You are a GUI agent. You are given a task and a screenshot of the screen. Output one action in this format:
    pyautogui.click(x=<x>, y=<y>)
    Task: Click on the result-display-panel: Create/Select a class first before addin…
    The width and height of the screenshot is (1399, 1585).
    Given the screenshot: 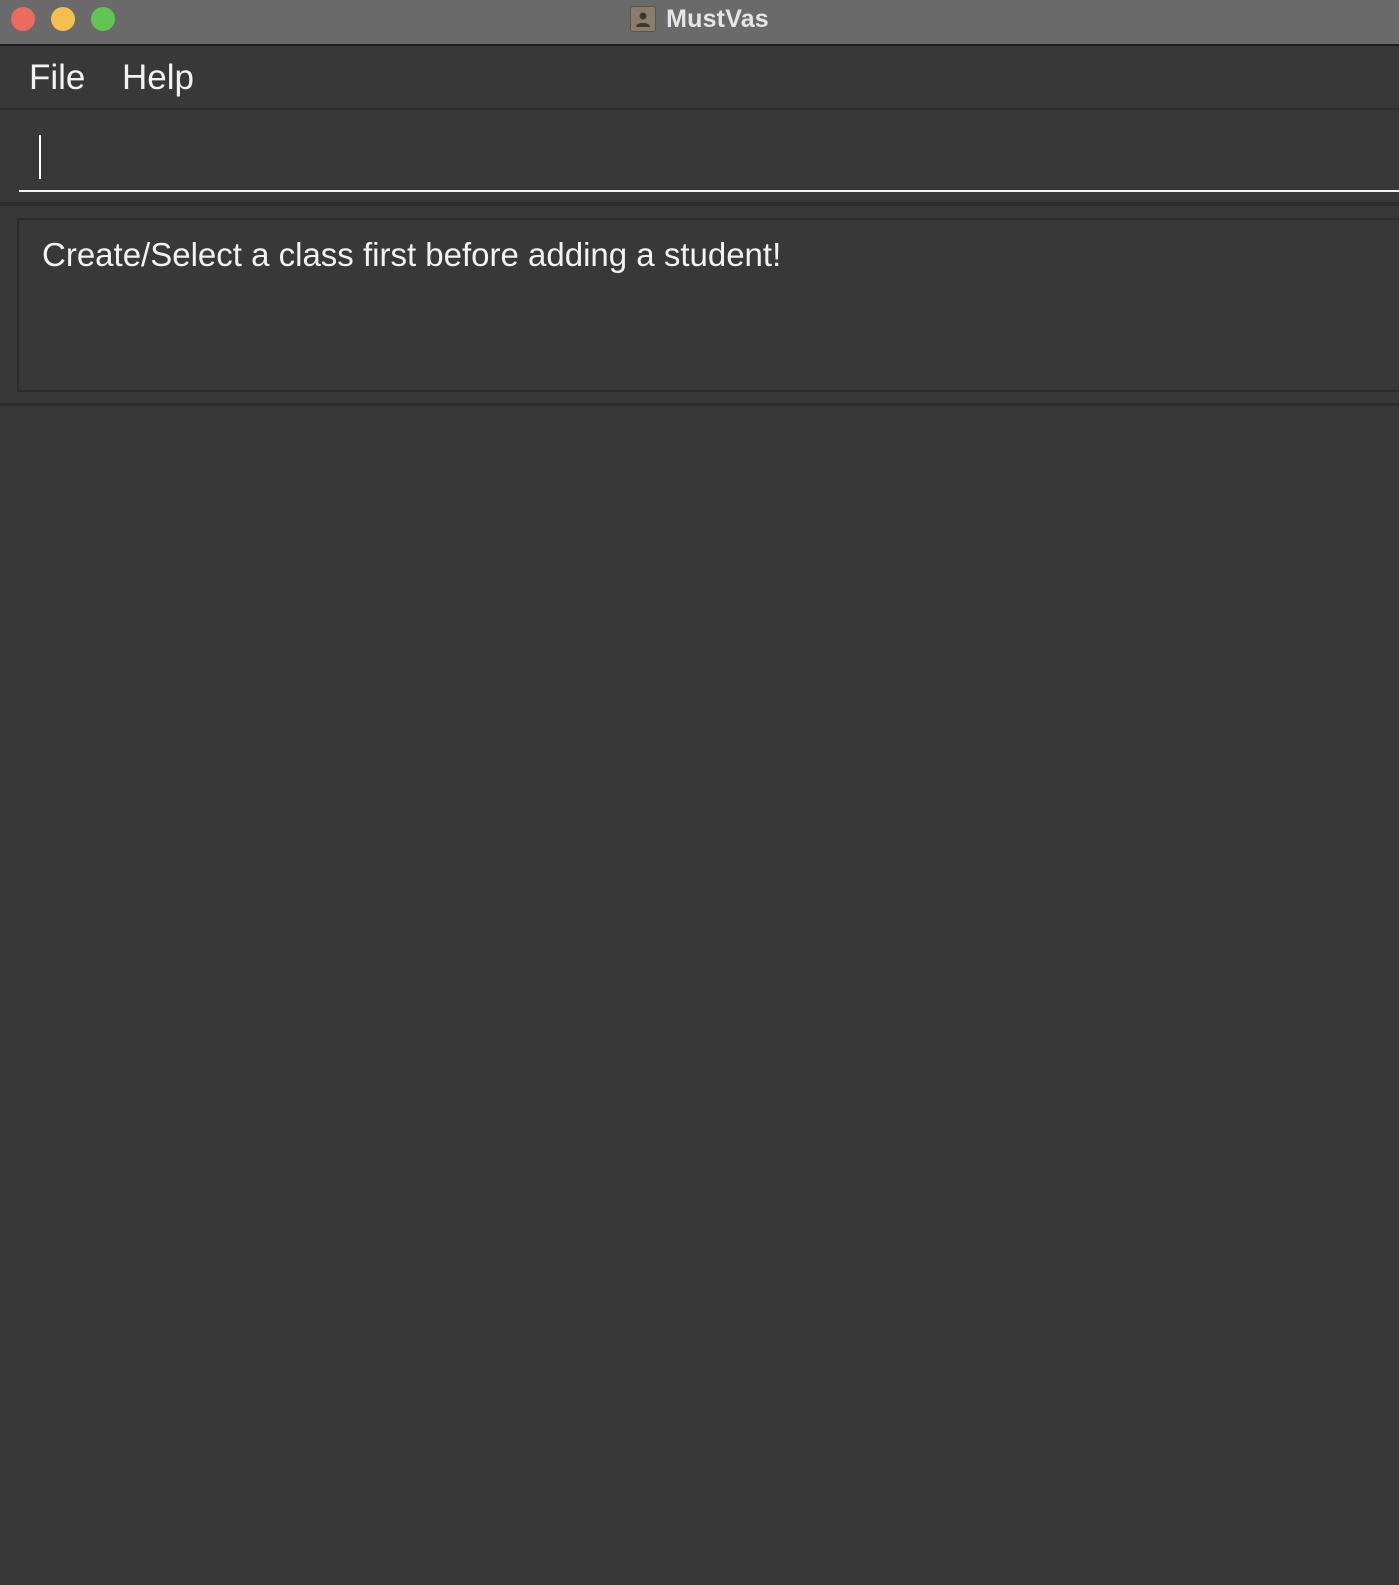 What is the action you would take?
    pyautogui.click(x=699, y=306)
    